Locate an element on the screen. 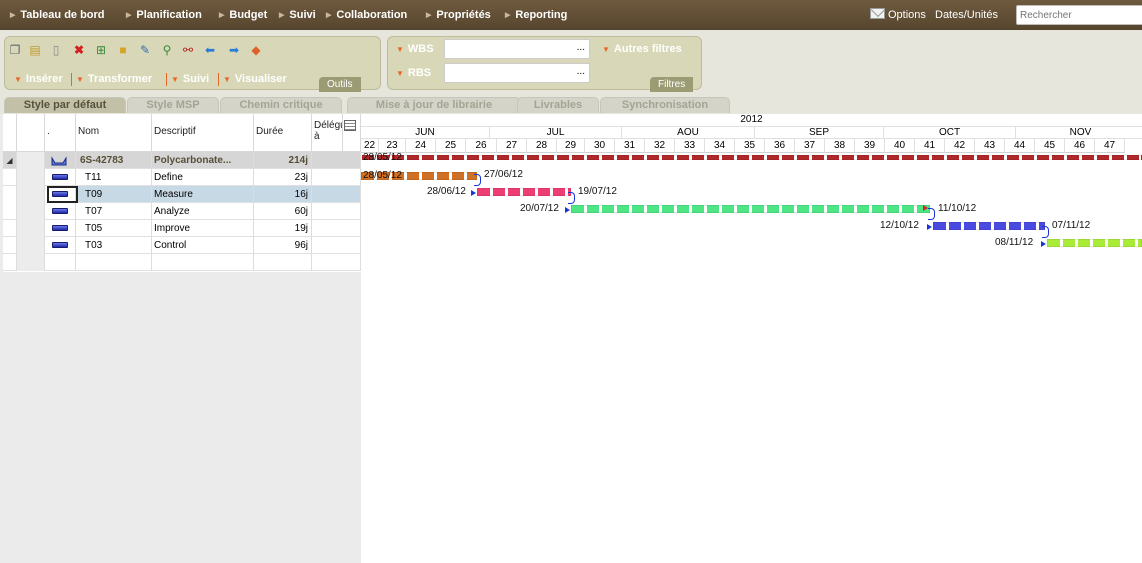  link-icon: ⚲ is located at coordinates (167, 50).